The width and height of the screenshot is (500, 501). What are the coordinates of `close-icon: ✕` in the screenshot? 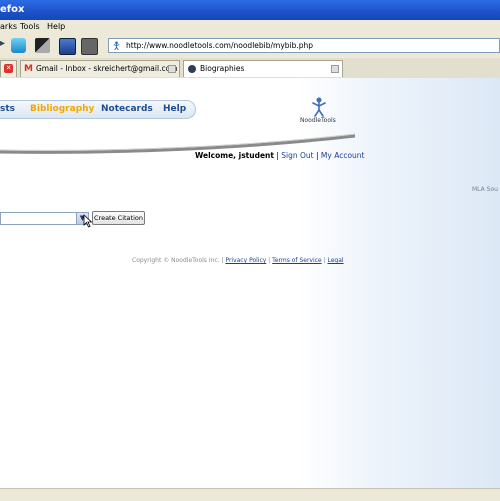 It's located at (8, 68).